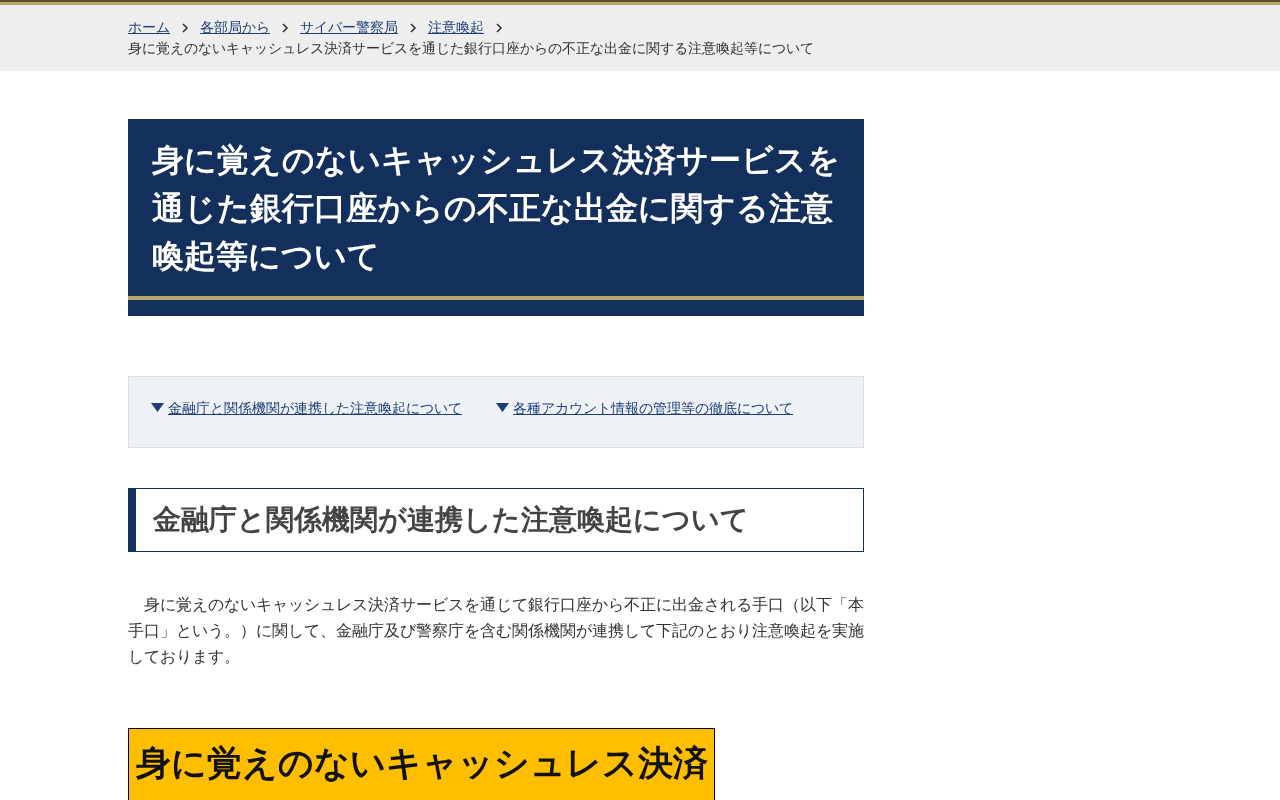  Describe the element at coordinates (349, 27) in the screenshot. I see `breadcrumb-link: サイバー警察局` at that location.